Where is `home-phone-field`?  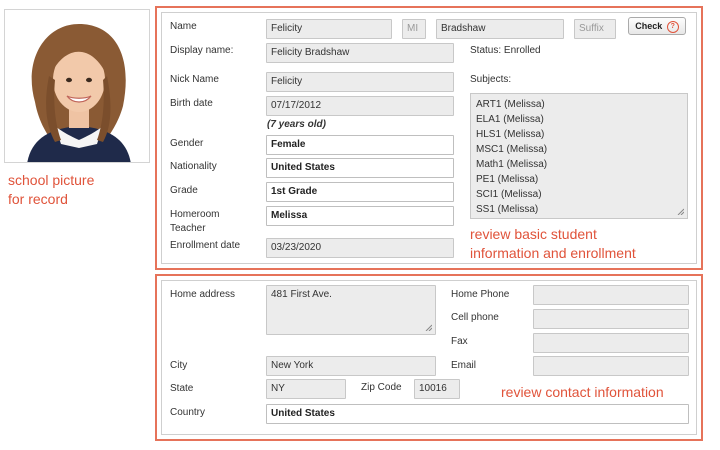 home-phone-field is located at coordinates (611, 295).